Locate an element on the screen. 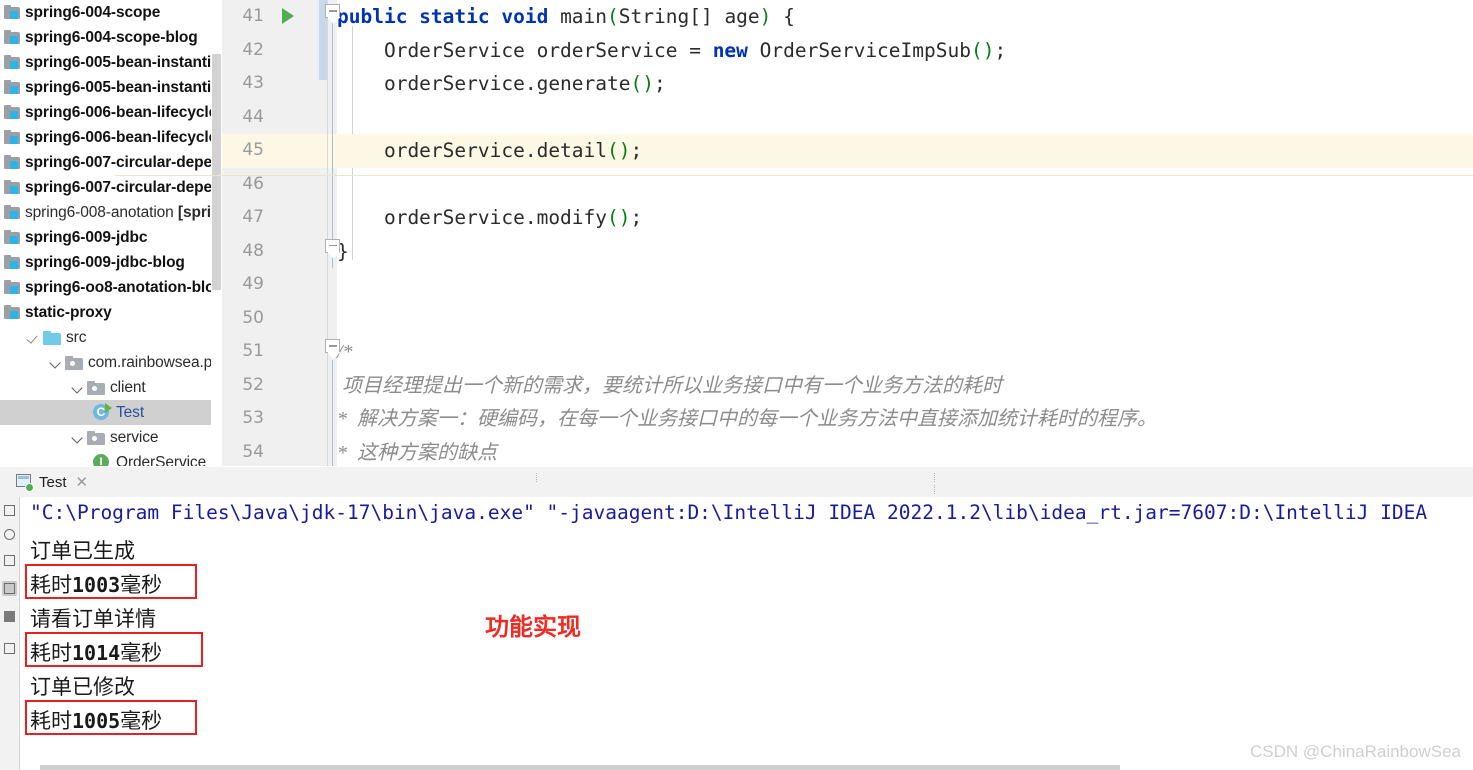  code-line-43: orderService.generate(); is located at coordinates (905, 84).